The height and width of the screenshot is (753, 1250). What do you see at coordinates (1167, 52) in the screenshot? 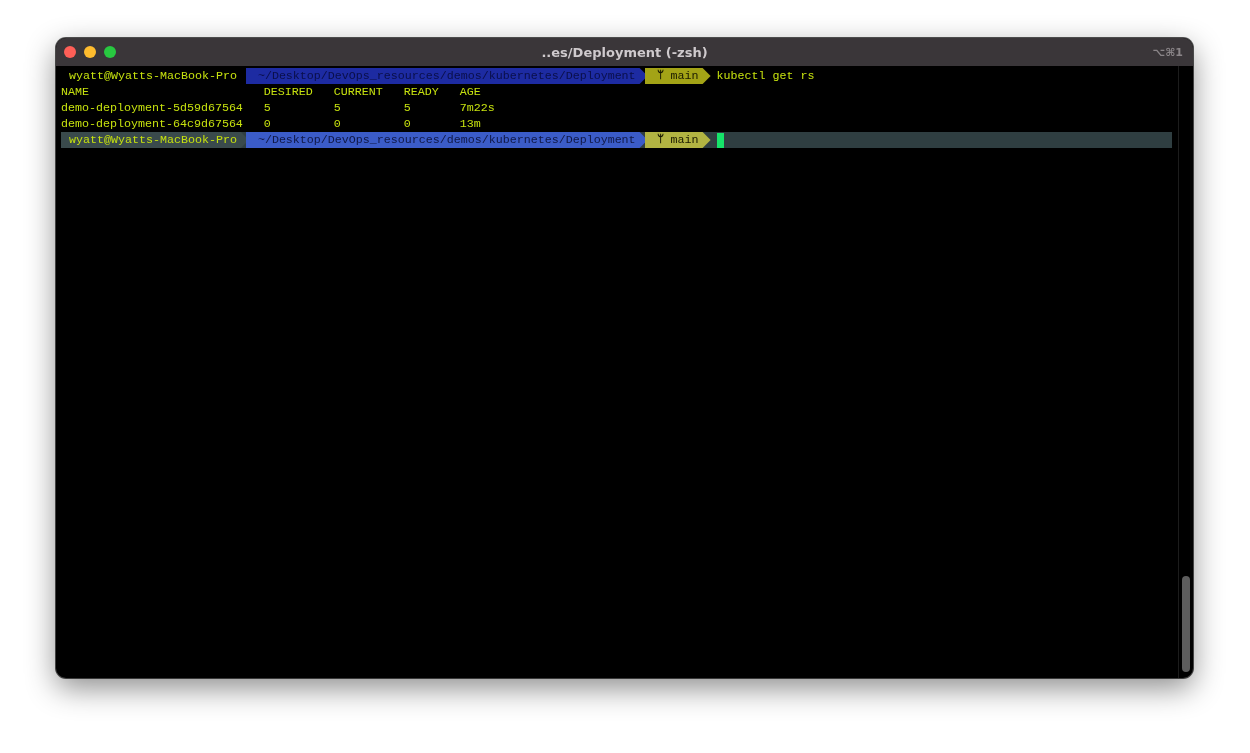
I see `shortcut-label: ⌥⌘1` at bounding box center [1167, 52].